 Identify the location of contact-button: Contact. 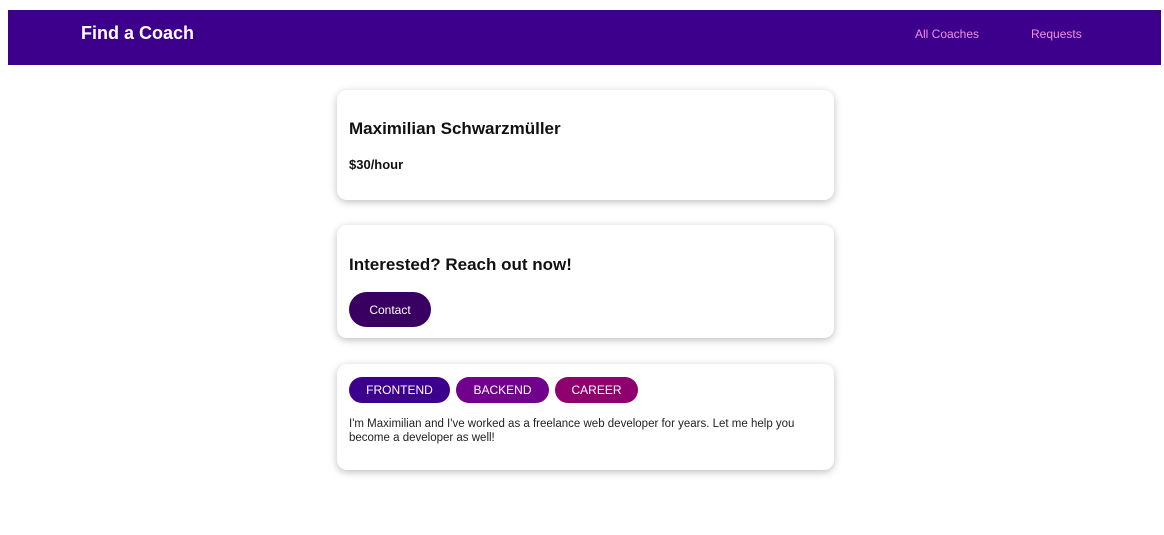
(390, 309).